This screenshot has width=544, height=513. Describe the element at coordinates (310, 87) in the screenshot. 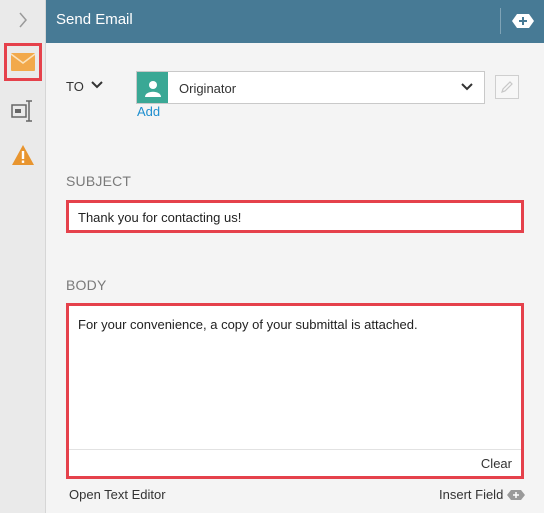

I see `recipient-select: Originator` at that location.